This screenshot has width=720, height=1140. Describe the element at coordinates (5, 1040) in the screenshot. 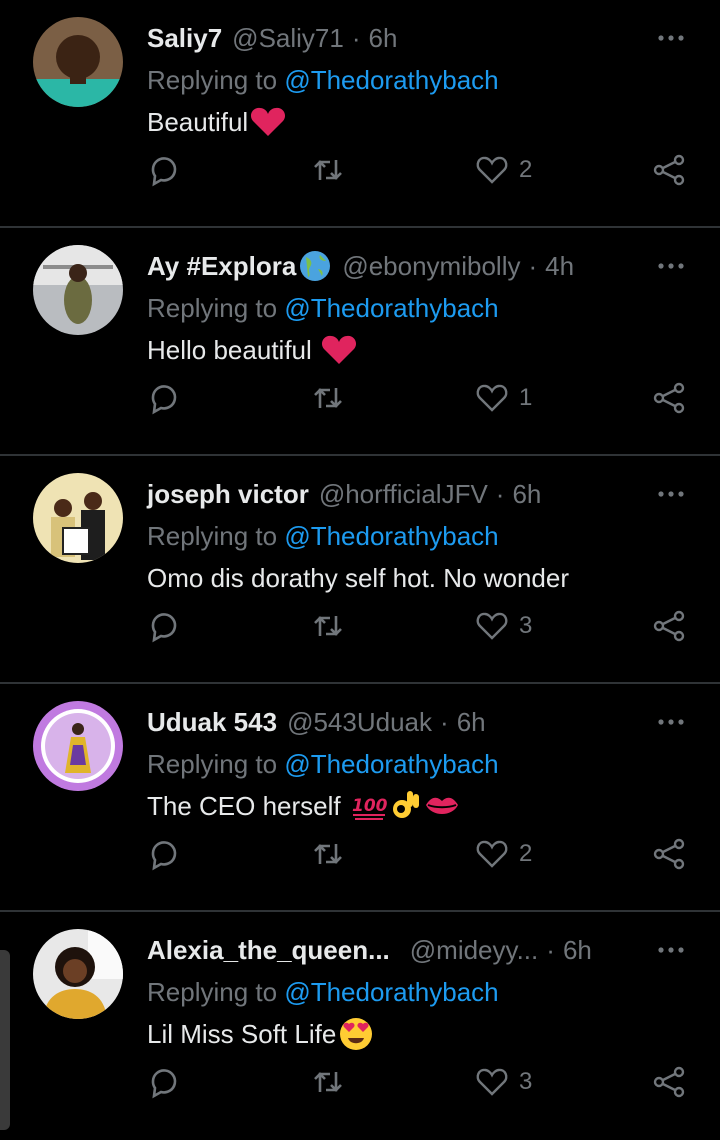

I see `edge-scroll-handle` at that location.